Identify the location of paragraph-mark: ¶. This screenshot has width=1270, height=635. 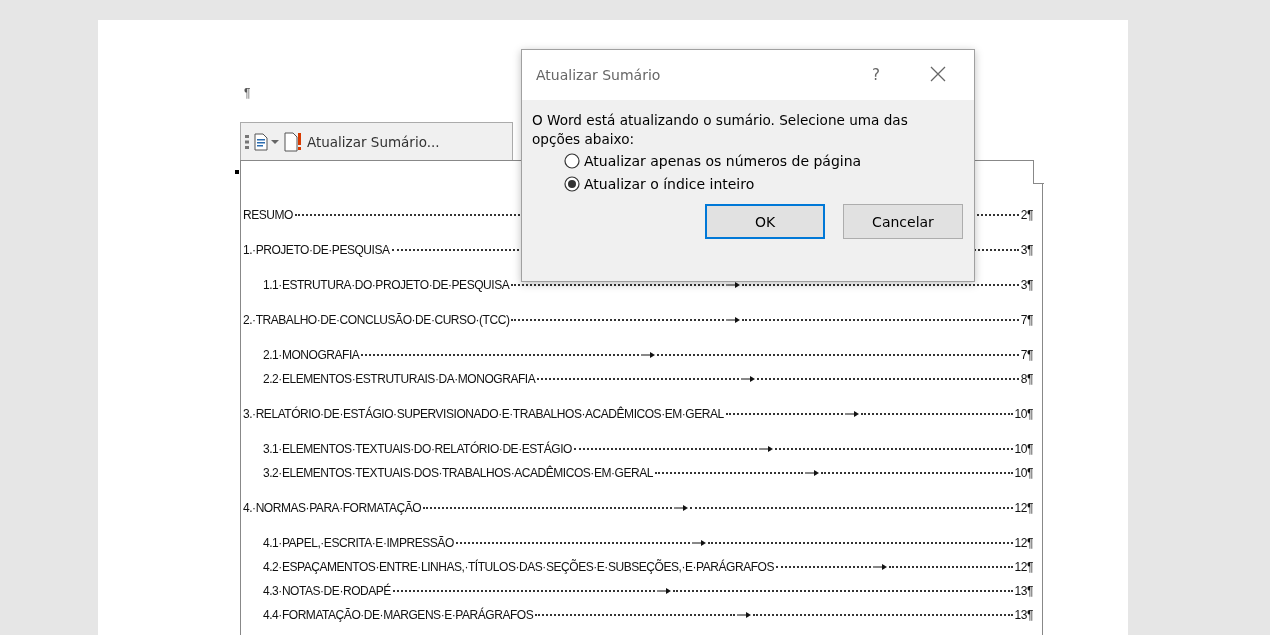
(248, 93).